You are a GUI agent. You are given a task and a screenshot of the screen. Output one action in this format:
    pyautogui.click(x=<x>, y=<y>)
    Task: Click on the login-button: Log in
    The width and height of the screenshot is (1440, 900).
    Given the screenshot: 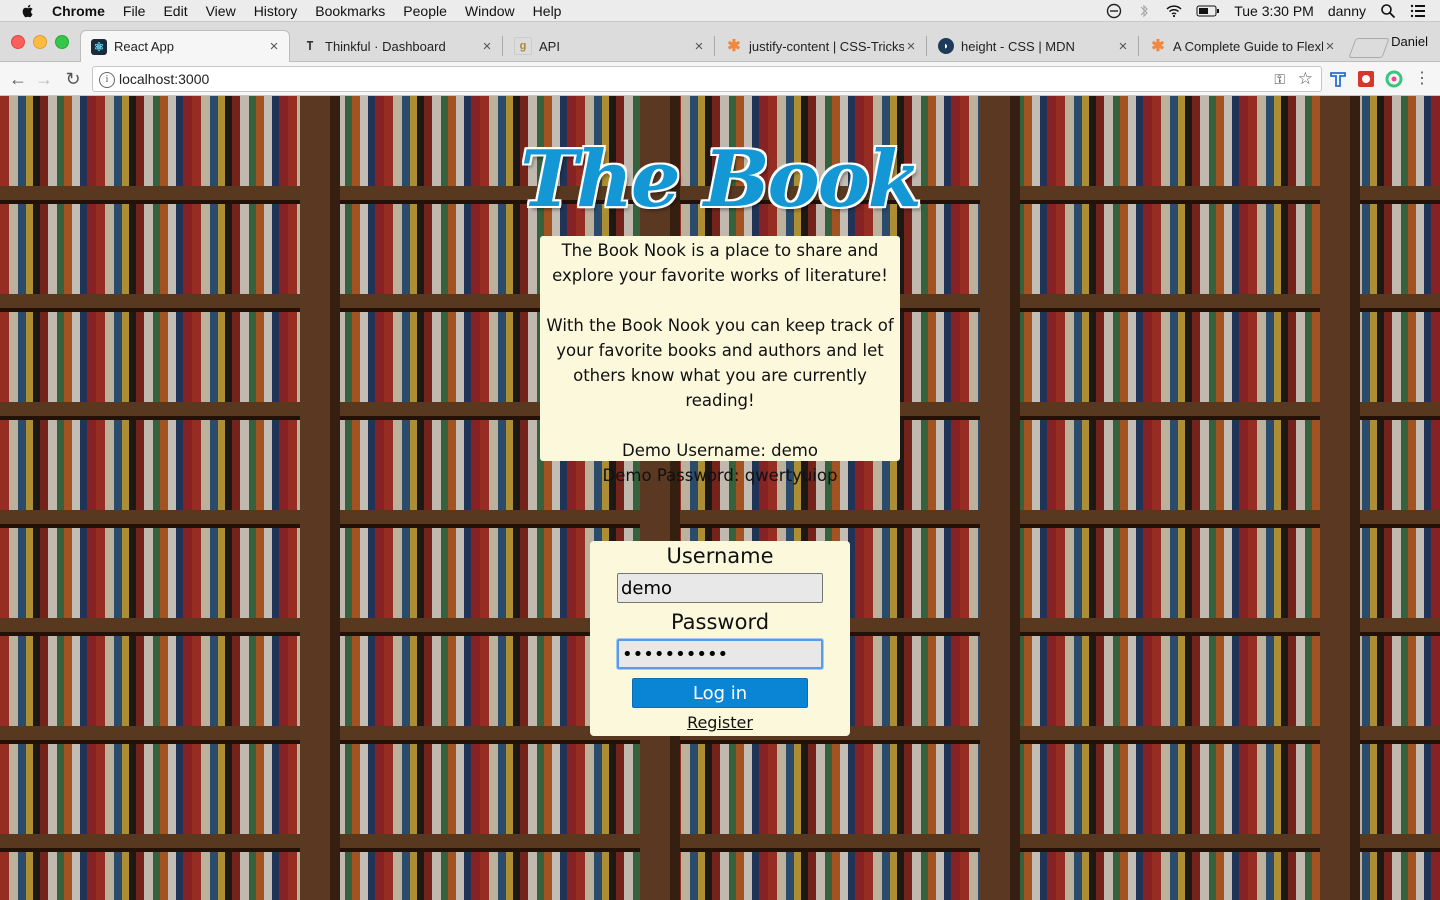 What is the action you would take?
    pyautogui.click(x=720, y=693)
    